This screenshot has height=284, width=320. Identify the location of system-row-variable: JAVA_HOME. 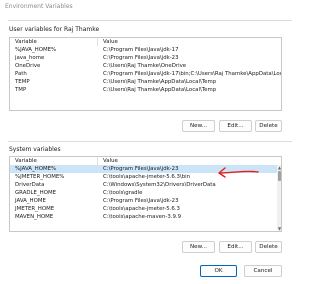
(30, 201).